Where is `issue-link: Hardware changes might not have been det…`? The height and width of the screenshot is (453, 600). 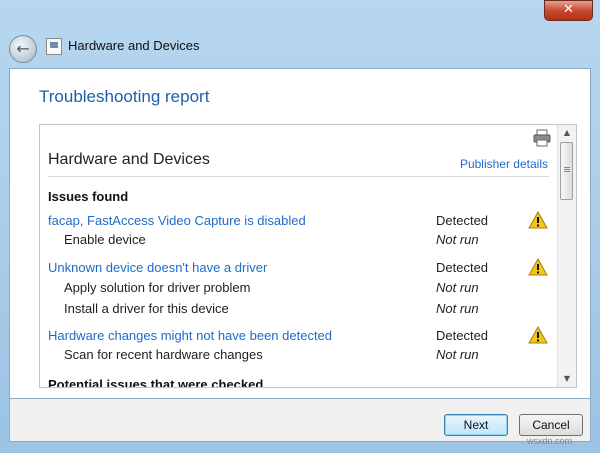
issue-link: Hardware changes might not have been det… is located at coordinates (190, 335).